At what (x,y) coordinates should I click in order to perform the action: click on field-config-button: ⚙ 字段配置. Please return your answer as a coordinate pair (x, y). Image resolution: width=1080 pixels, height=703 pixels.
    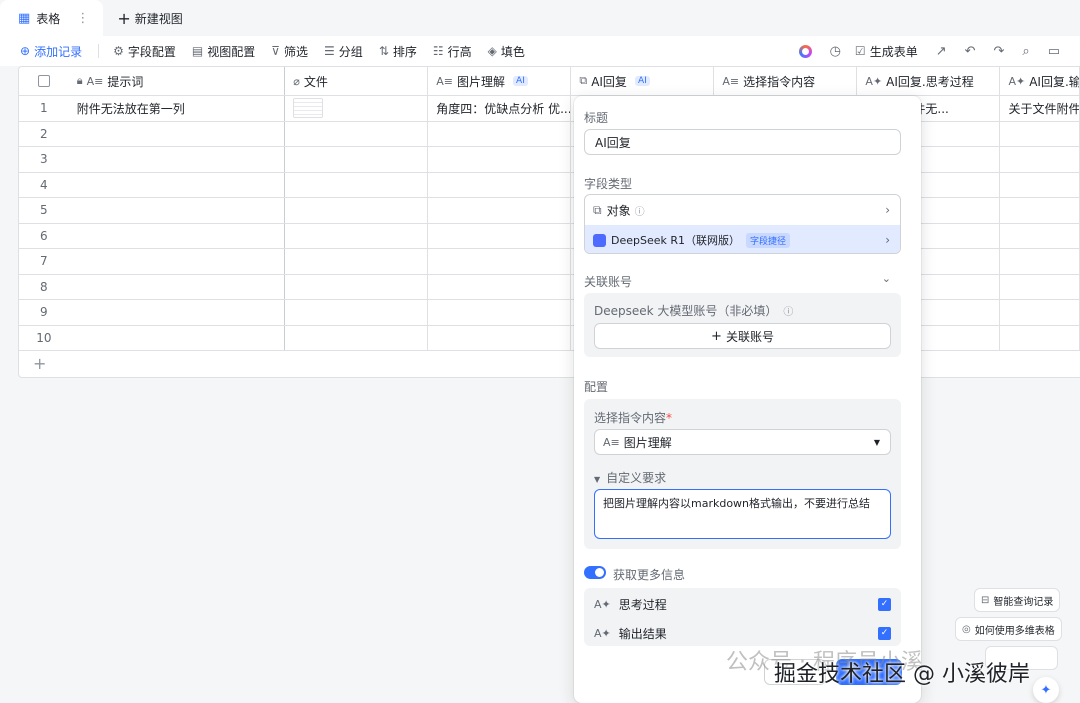
    Looking at the image, I should click on (144, 51).